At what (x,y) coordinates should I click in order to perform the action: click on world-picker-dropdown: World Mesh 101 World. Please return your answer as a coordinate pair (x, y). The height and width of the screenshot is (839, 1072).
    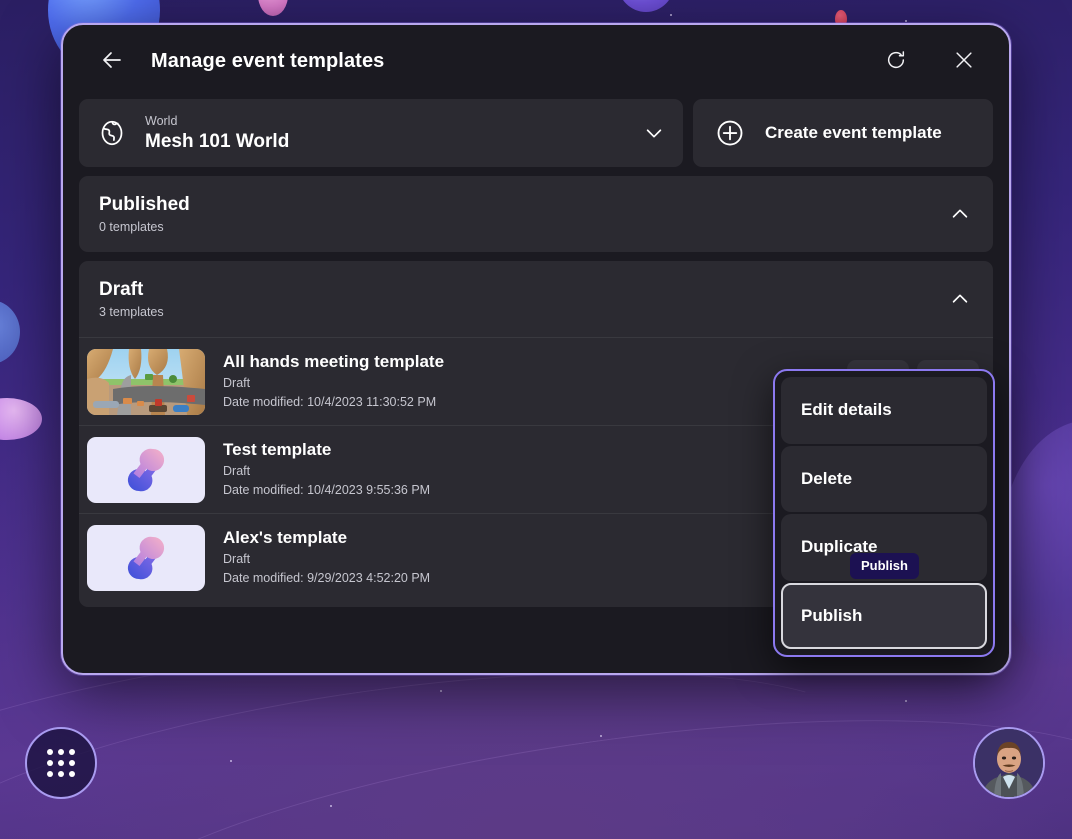
    Looking at the image, I should click on (381, 133).